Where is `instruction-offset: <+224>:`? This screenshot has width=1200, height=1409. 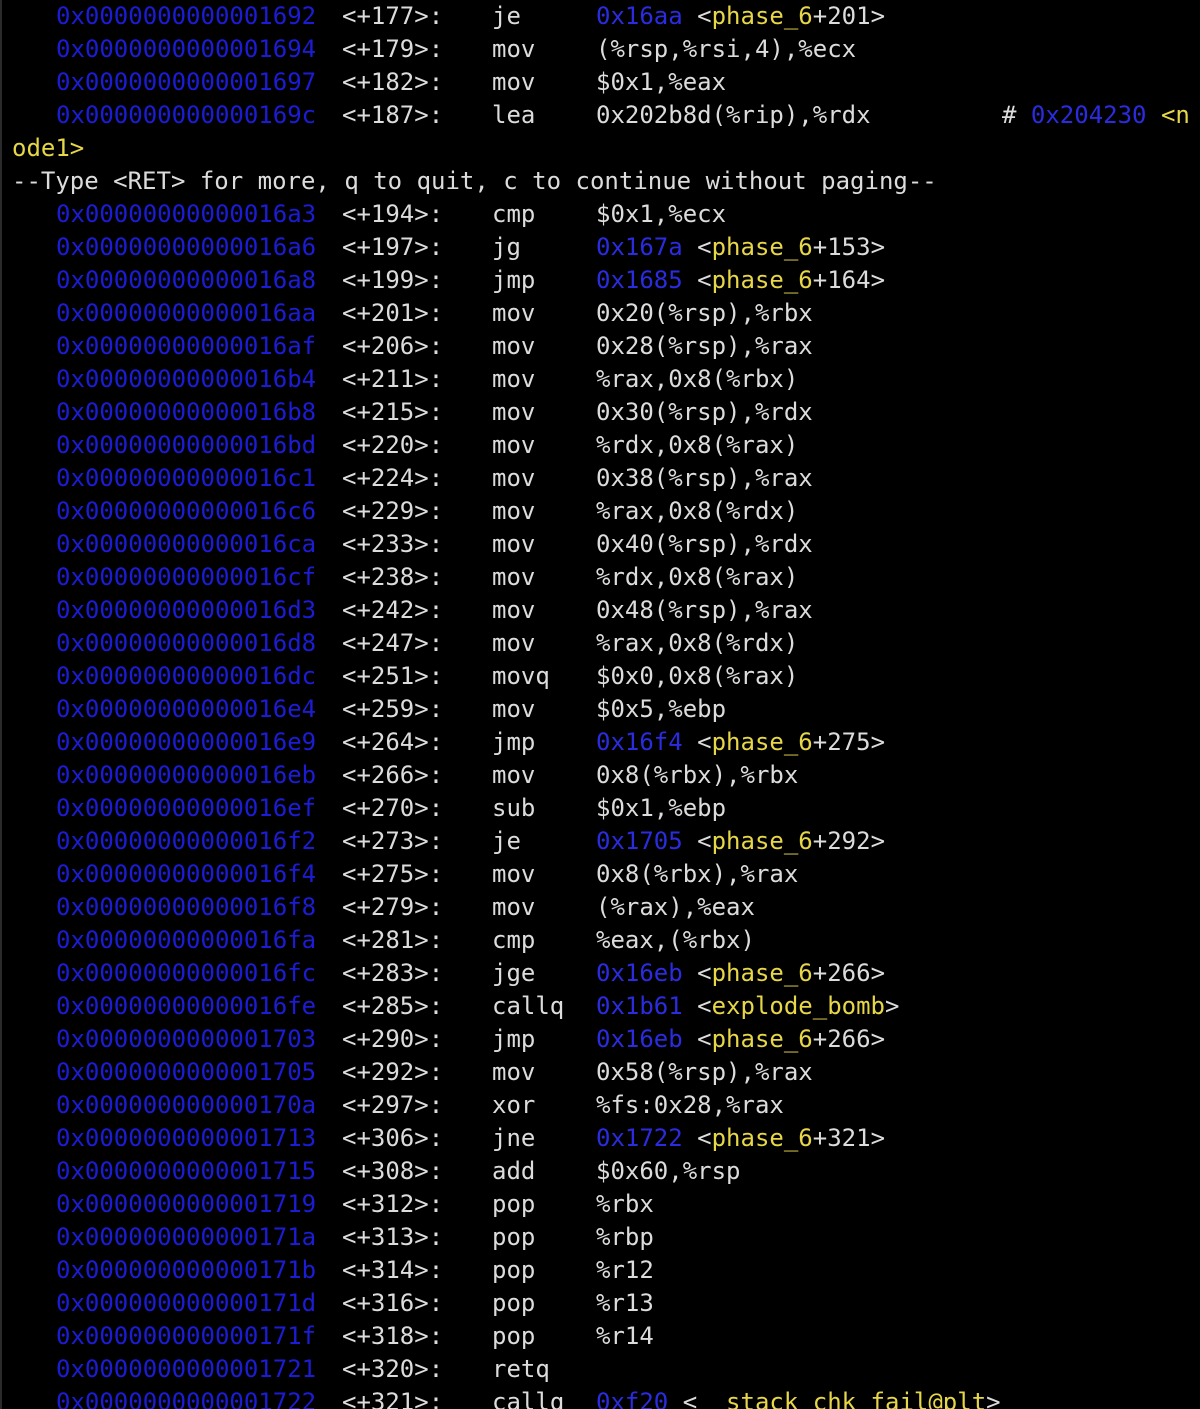
instruction-offset: <+224>: is located at coordinates (393, 478).